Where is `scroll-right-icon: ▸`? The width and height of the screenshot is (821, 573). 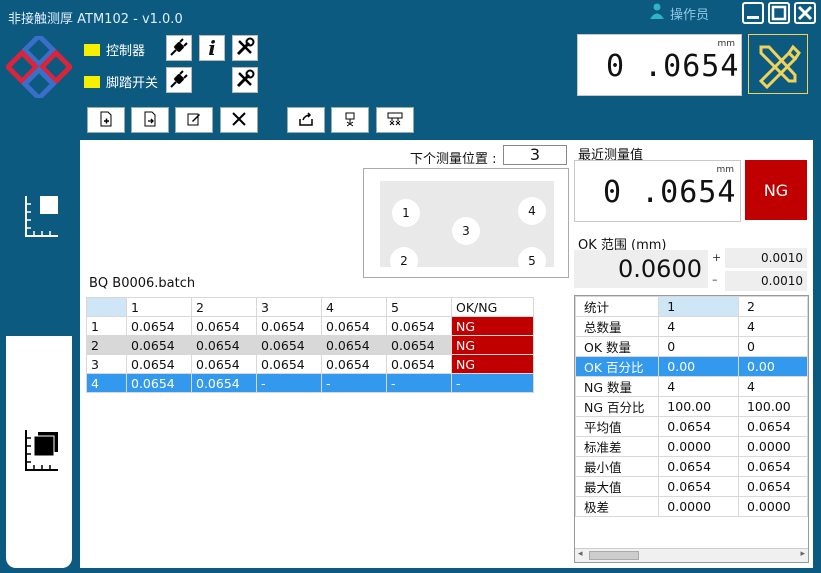 scroll-right-icon: ▸ is located at coordinates (802, 554).